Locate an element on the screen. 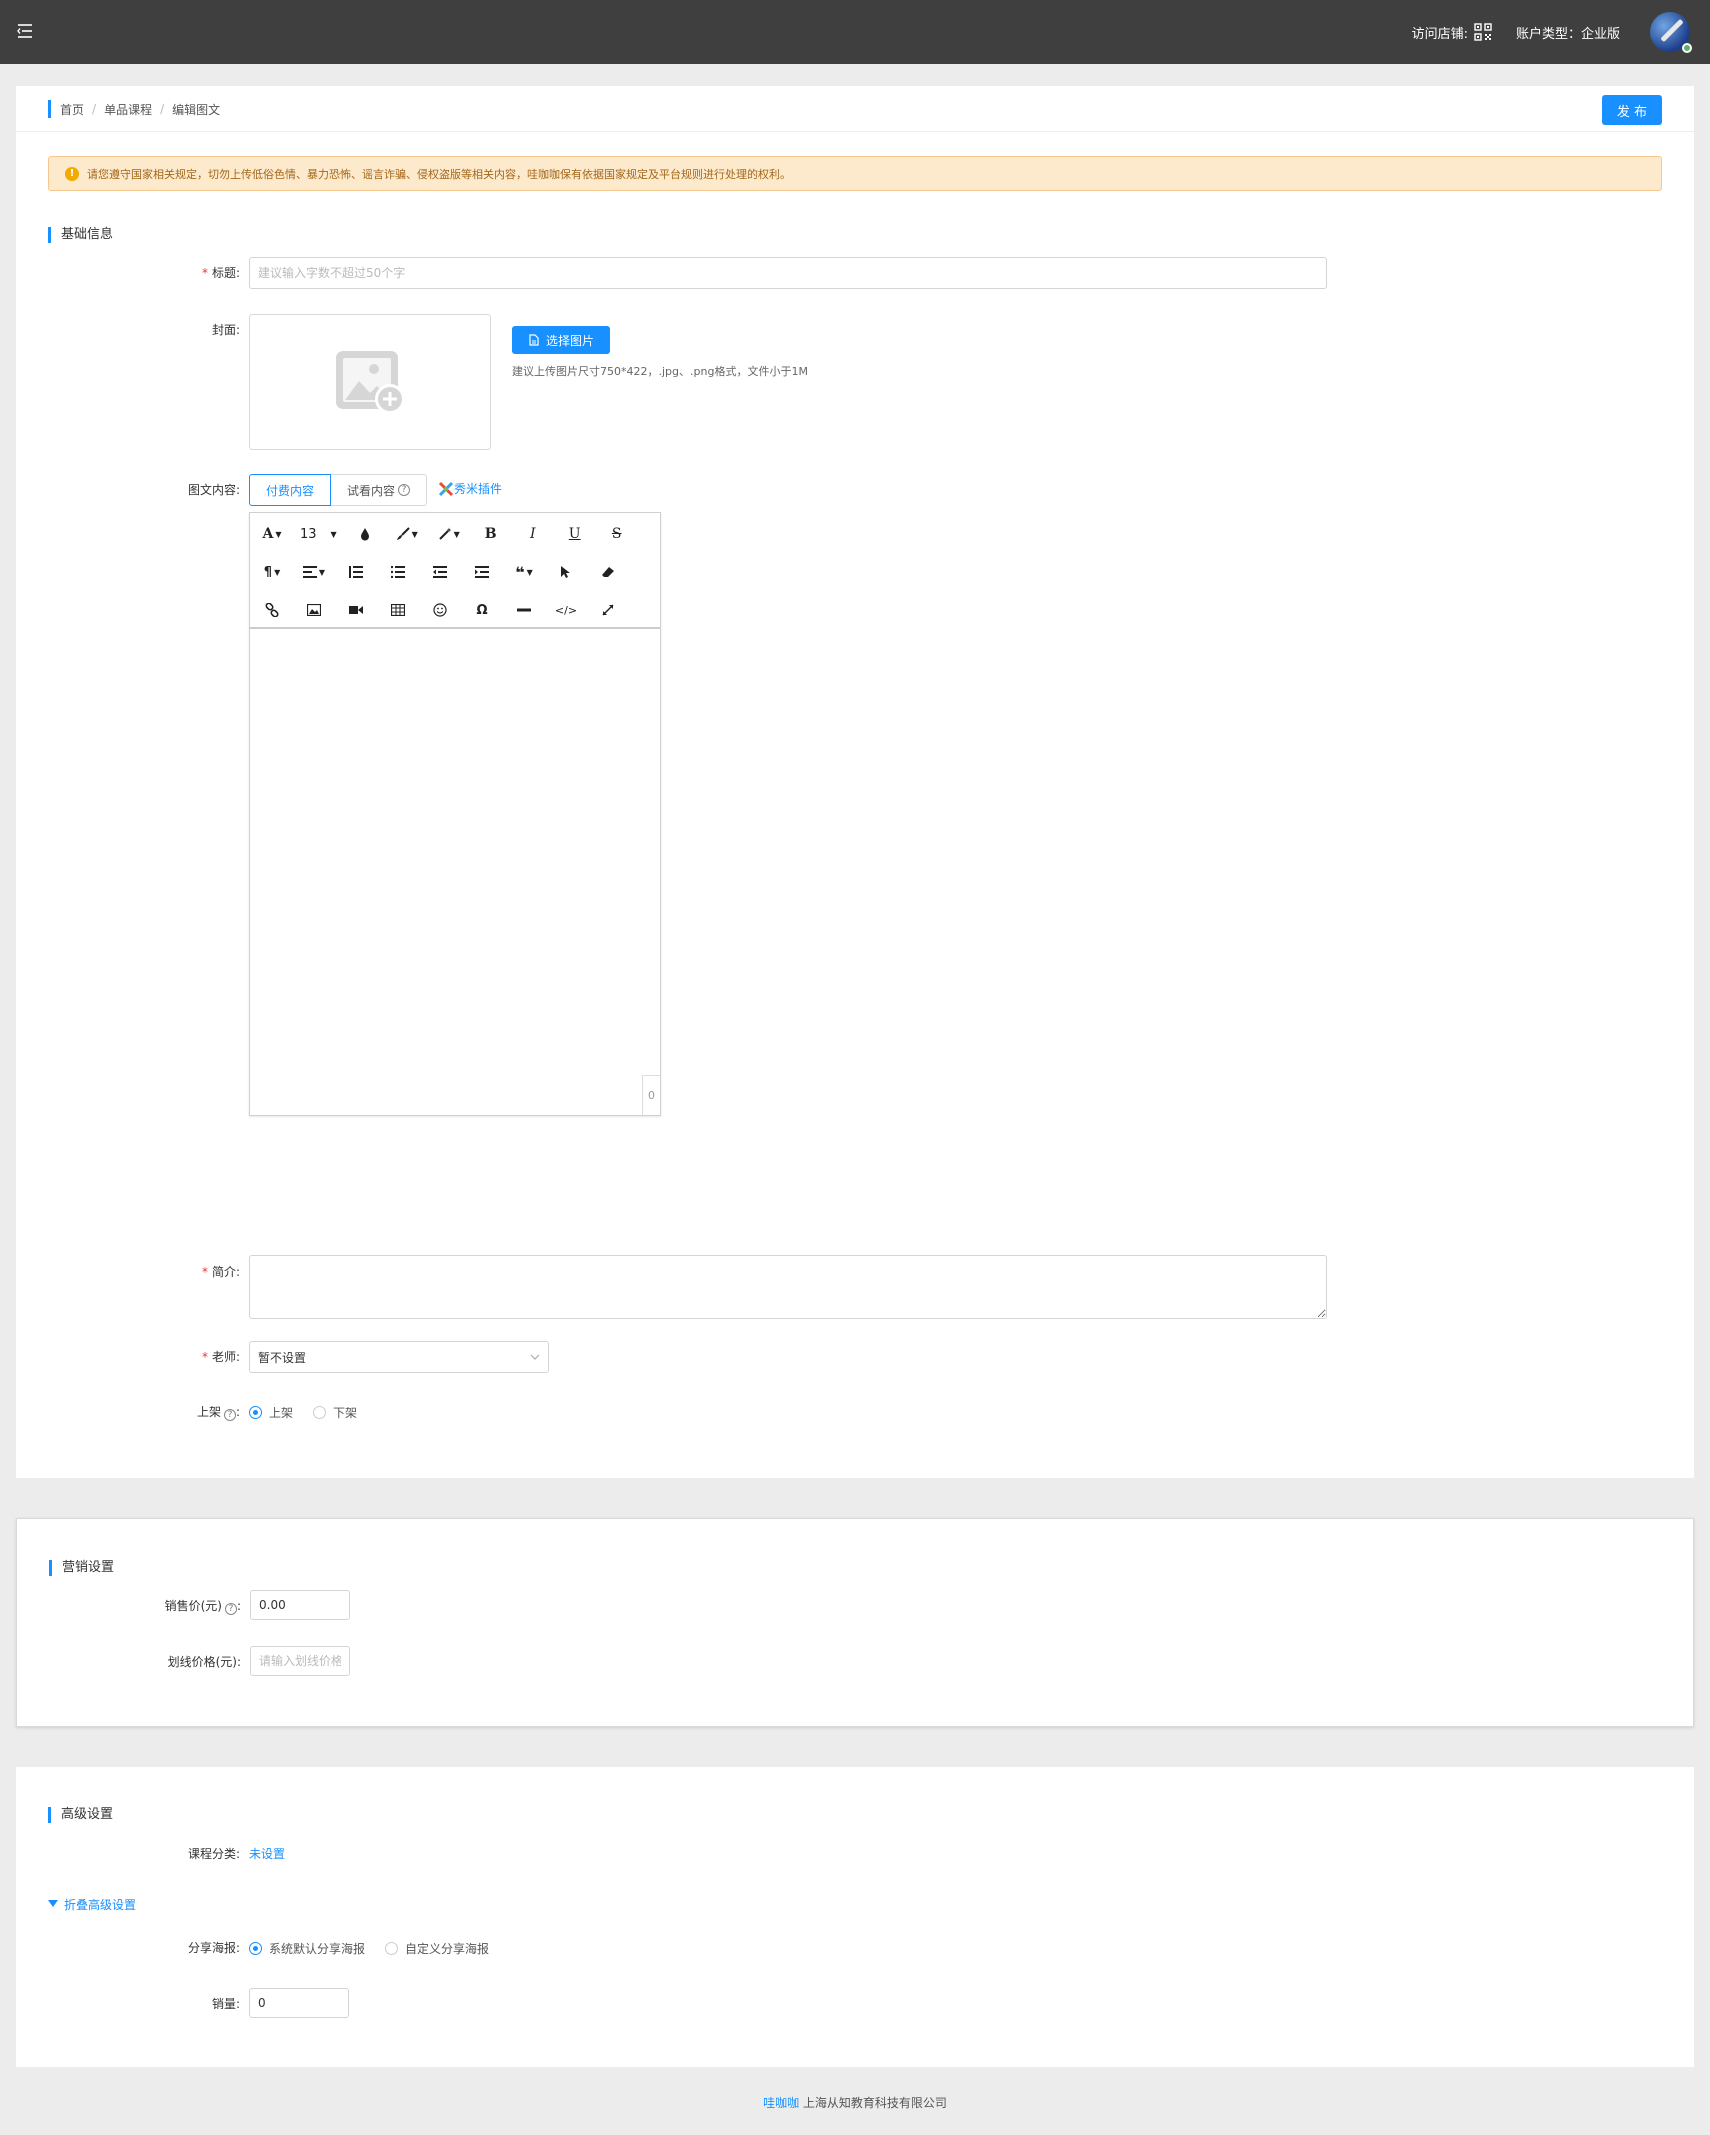  breadcrumb-home: 首页 is located at coordinates (72, 109).